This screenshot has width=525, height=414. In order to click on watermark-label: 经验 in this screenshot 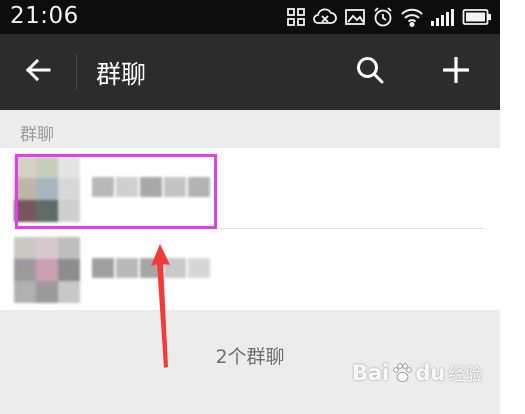, I will do `click(465, 375)`.